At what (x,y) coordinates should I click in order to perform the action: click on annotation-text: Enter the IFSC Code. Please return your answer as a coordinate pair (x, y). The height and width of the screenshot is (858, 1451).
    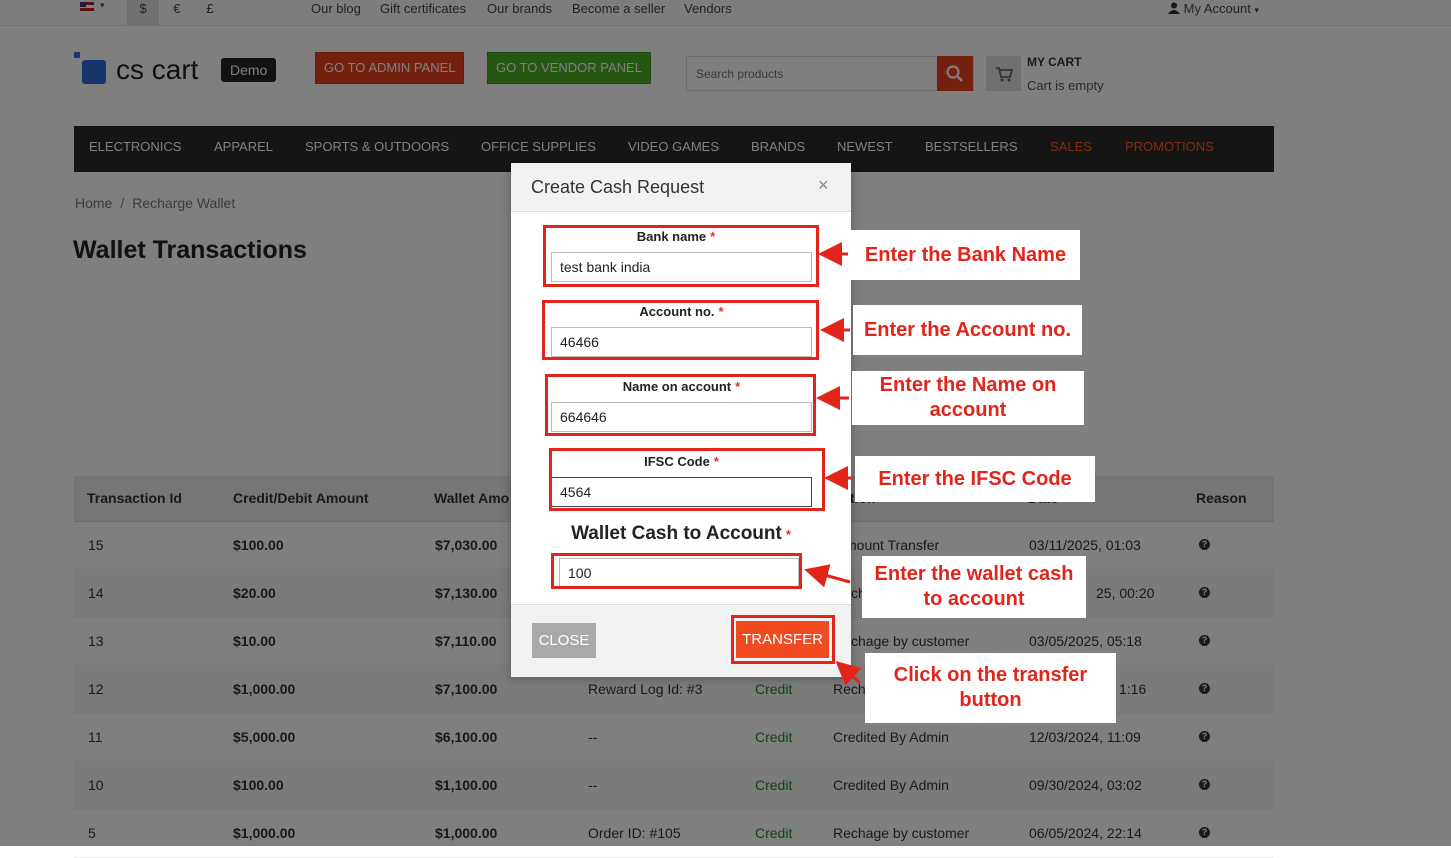
    Looking at the image, I should click on (975, 478).